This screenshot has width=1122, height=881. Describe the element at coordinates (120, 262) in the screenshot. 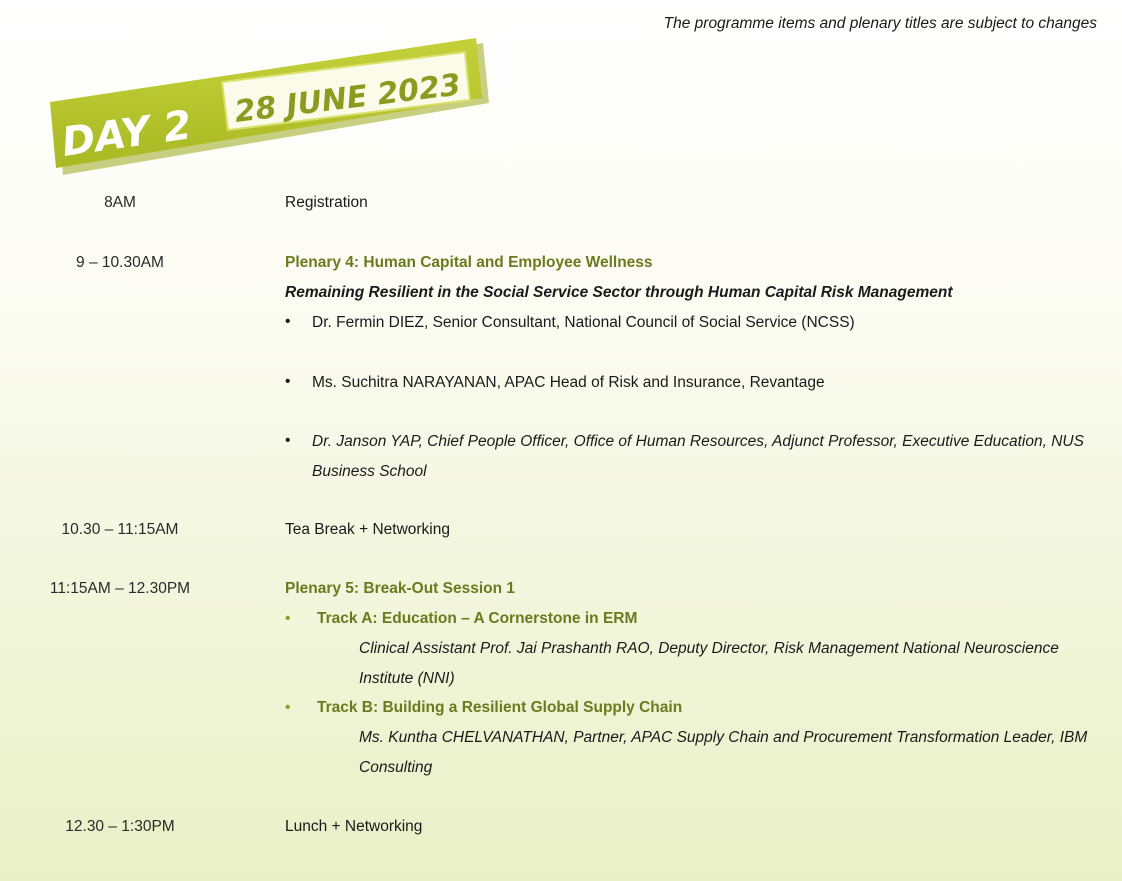

I see `plenary4-time: 9 – 10.30AM` at that location.